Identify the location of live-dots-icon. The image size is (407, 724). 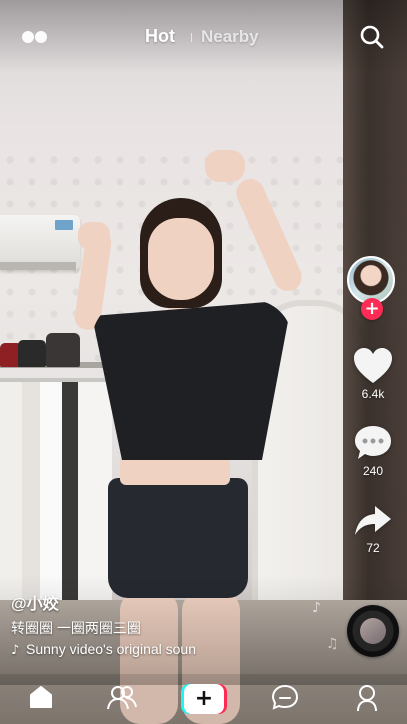
(35, 37).